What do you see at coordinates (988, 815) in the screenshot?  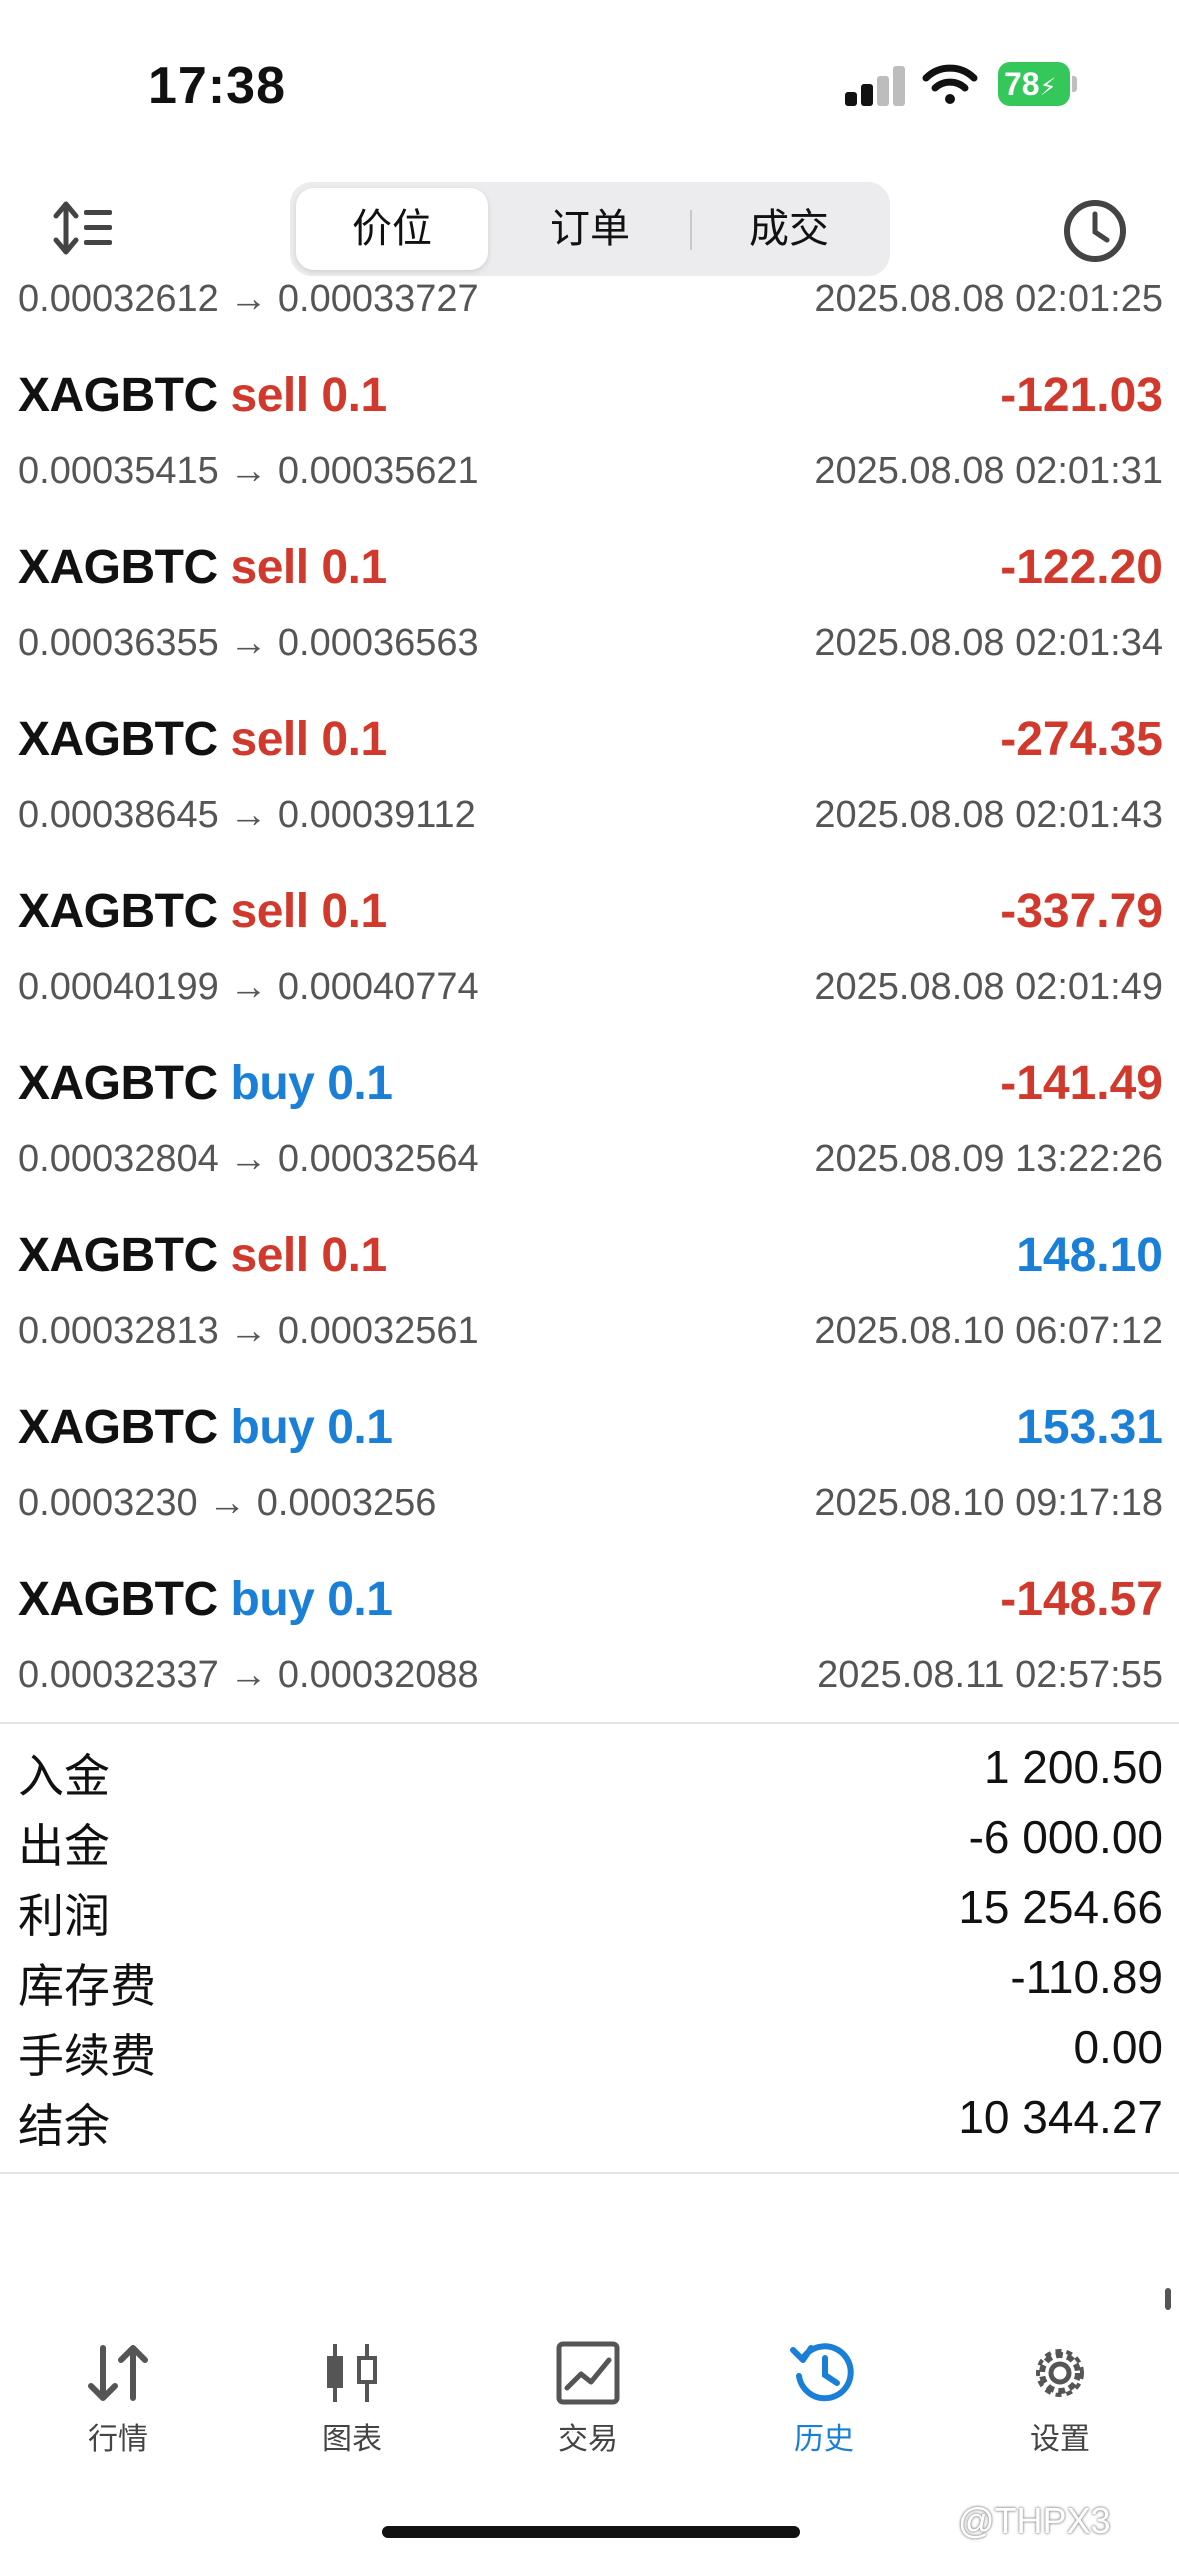 I see `trade-time: 2025.08.08 02:01:43` at bounding box center [988, 815].